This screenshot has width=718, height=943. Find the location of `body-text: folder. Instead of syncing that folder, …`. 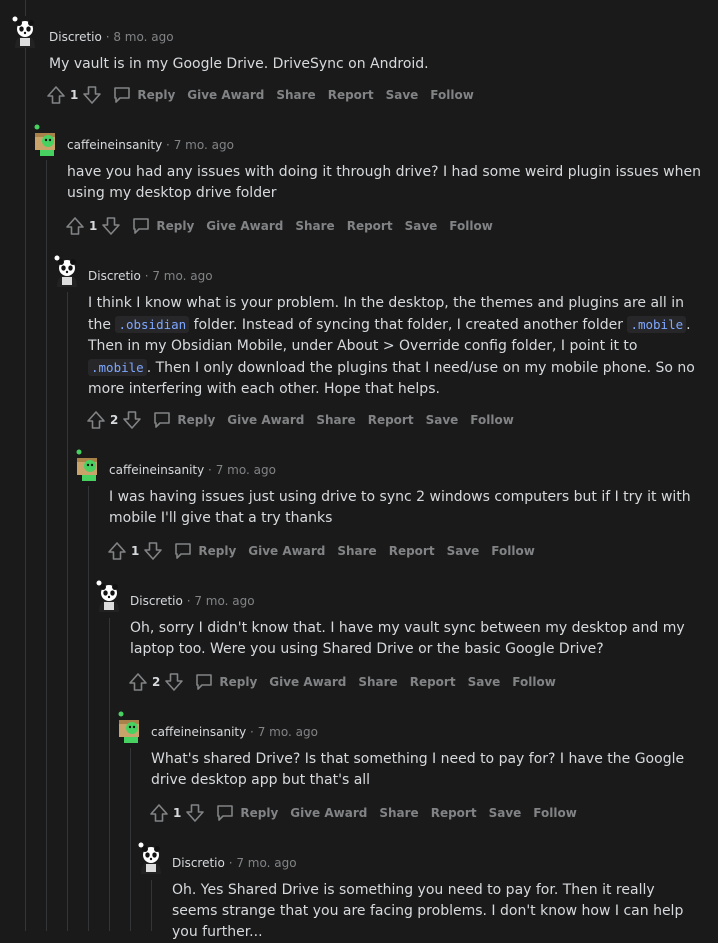

body-text: folder. Instead of syncing that folder, … is located at coordinates (408, 325).